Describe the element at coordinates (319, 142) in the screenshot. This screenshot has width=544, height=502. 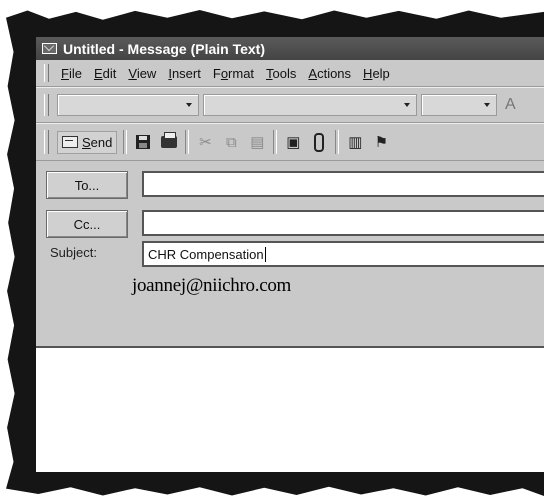
I see `attach-icon` at that location.